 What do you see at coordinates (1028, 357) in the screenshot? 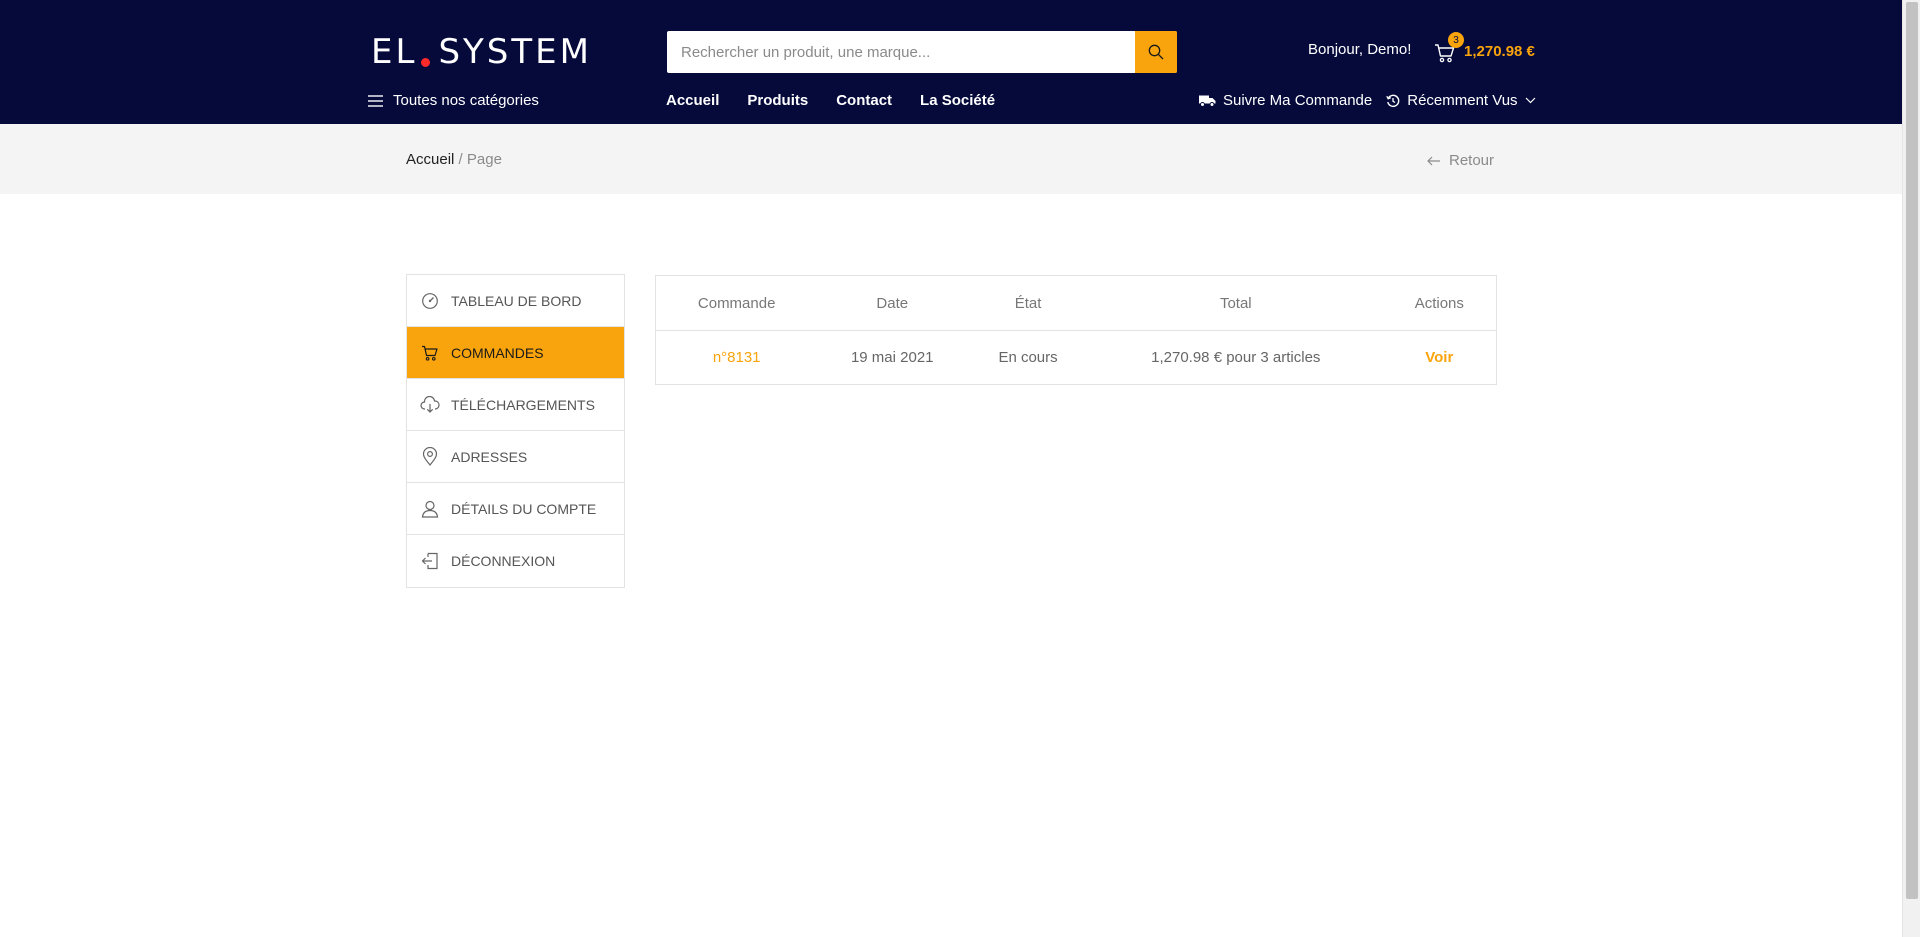
I see `order-status: En cours` at bounding box center [1028, 357].